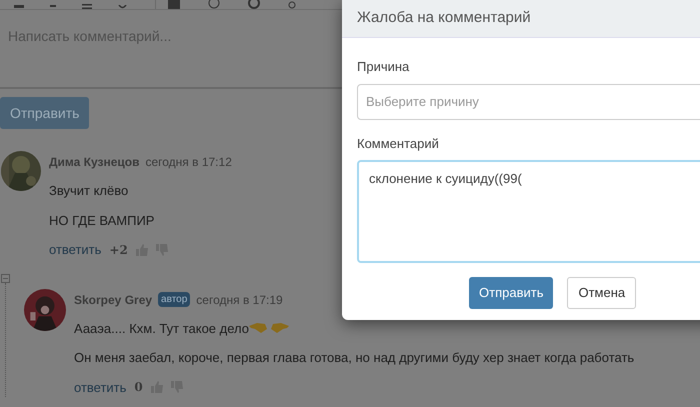 The width and height of the screenshot is (700, 407). I want to click on reason-select: Выберите причину, so click(528, 102).